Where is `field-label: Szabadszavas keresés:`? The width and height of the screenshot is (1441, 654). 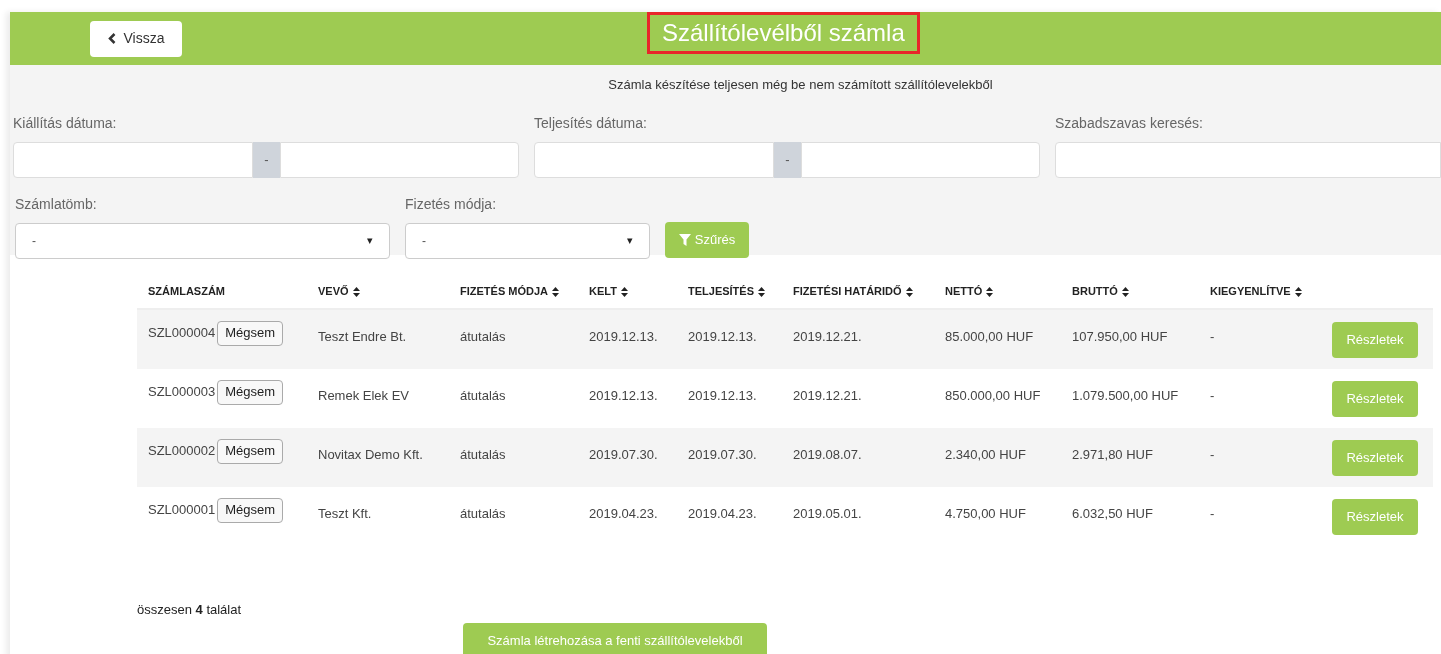 field-label: Szabadszavas keresés: is located at coordinates (1129, 123).